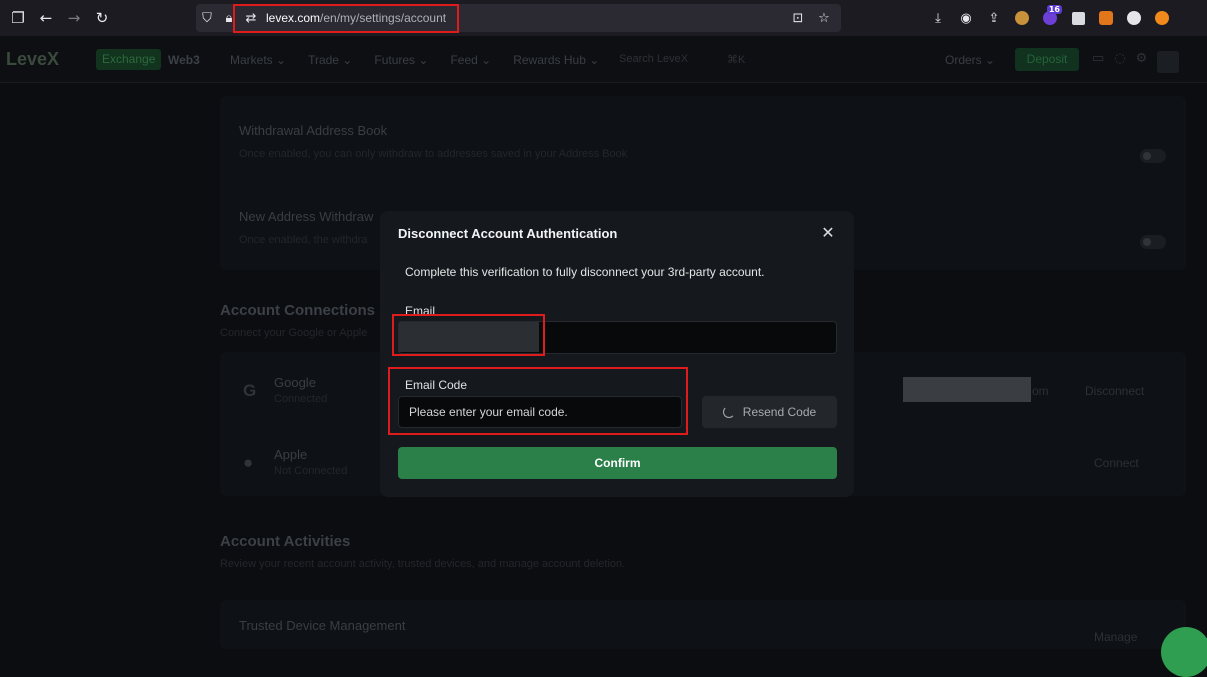 The image size is (1207, 677). Describe the element at coordinates (1119, 62) in the screenshot. I see `notification-icon: ◌` at that location.